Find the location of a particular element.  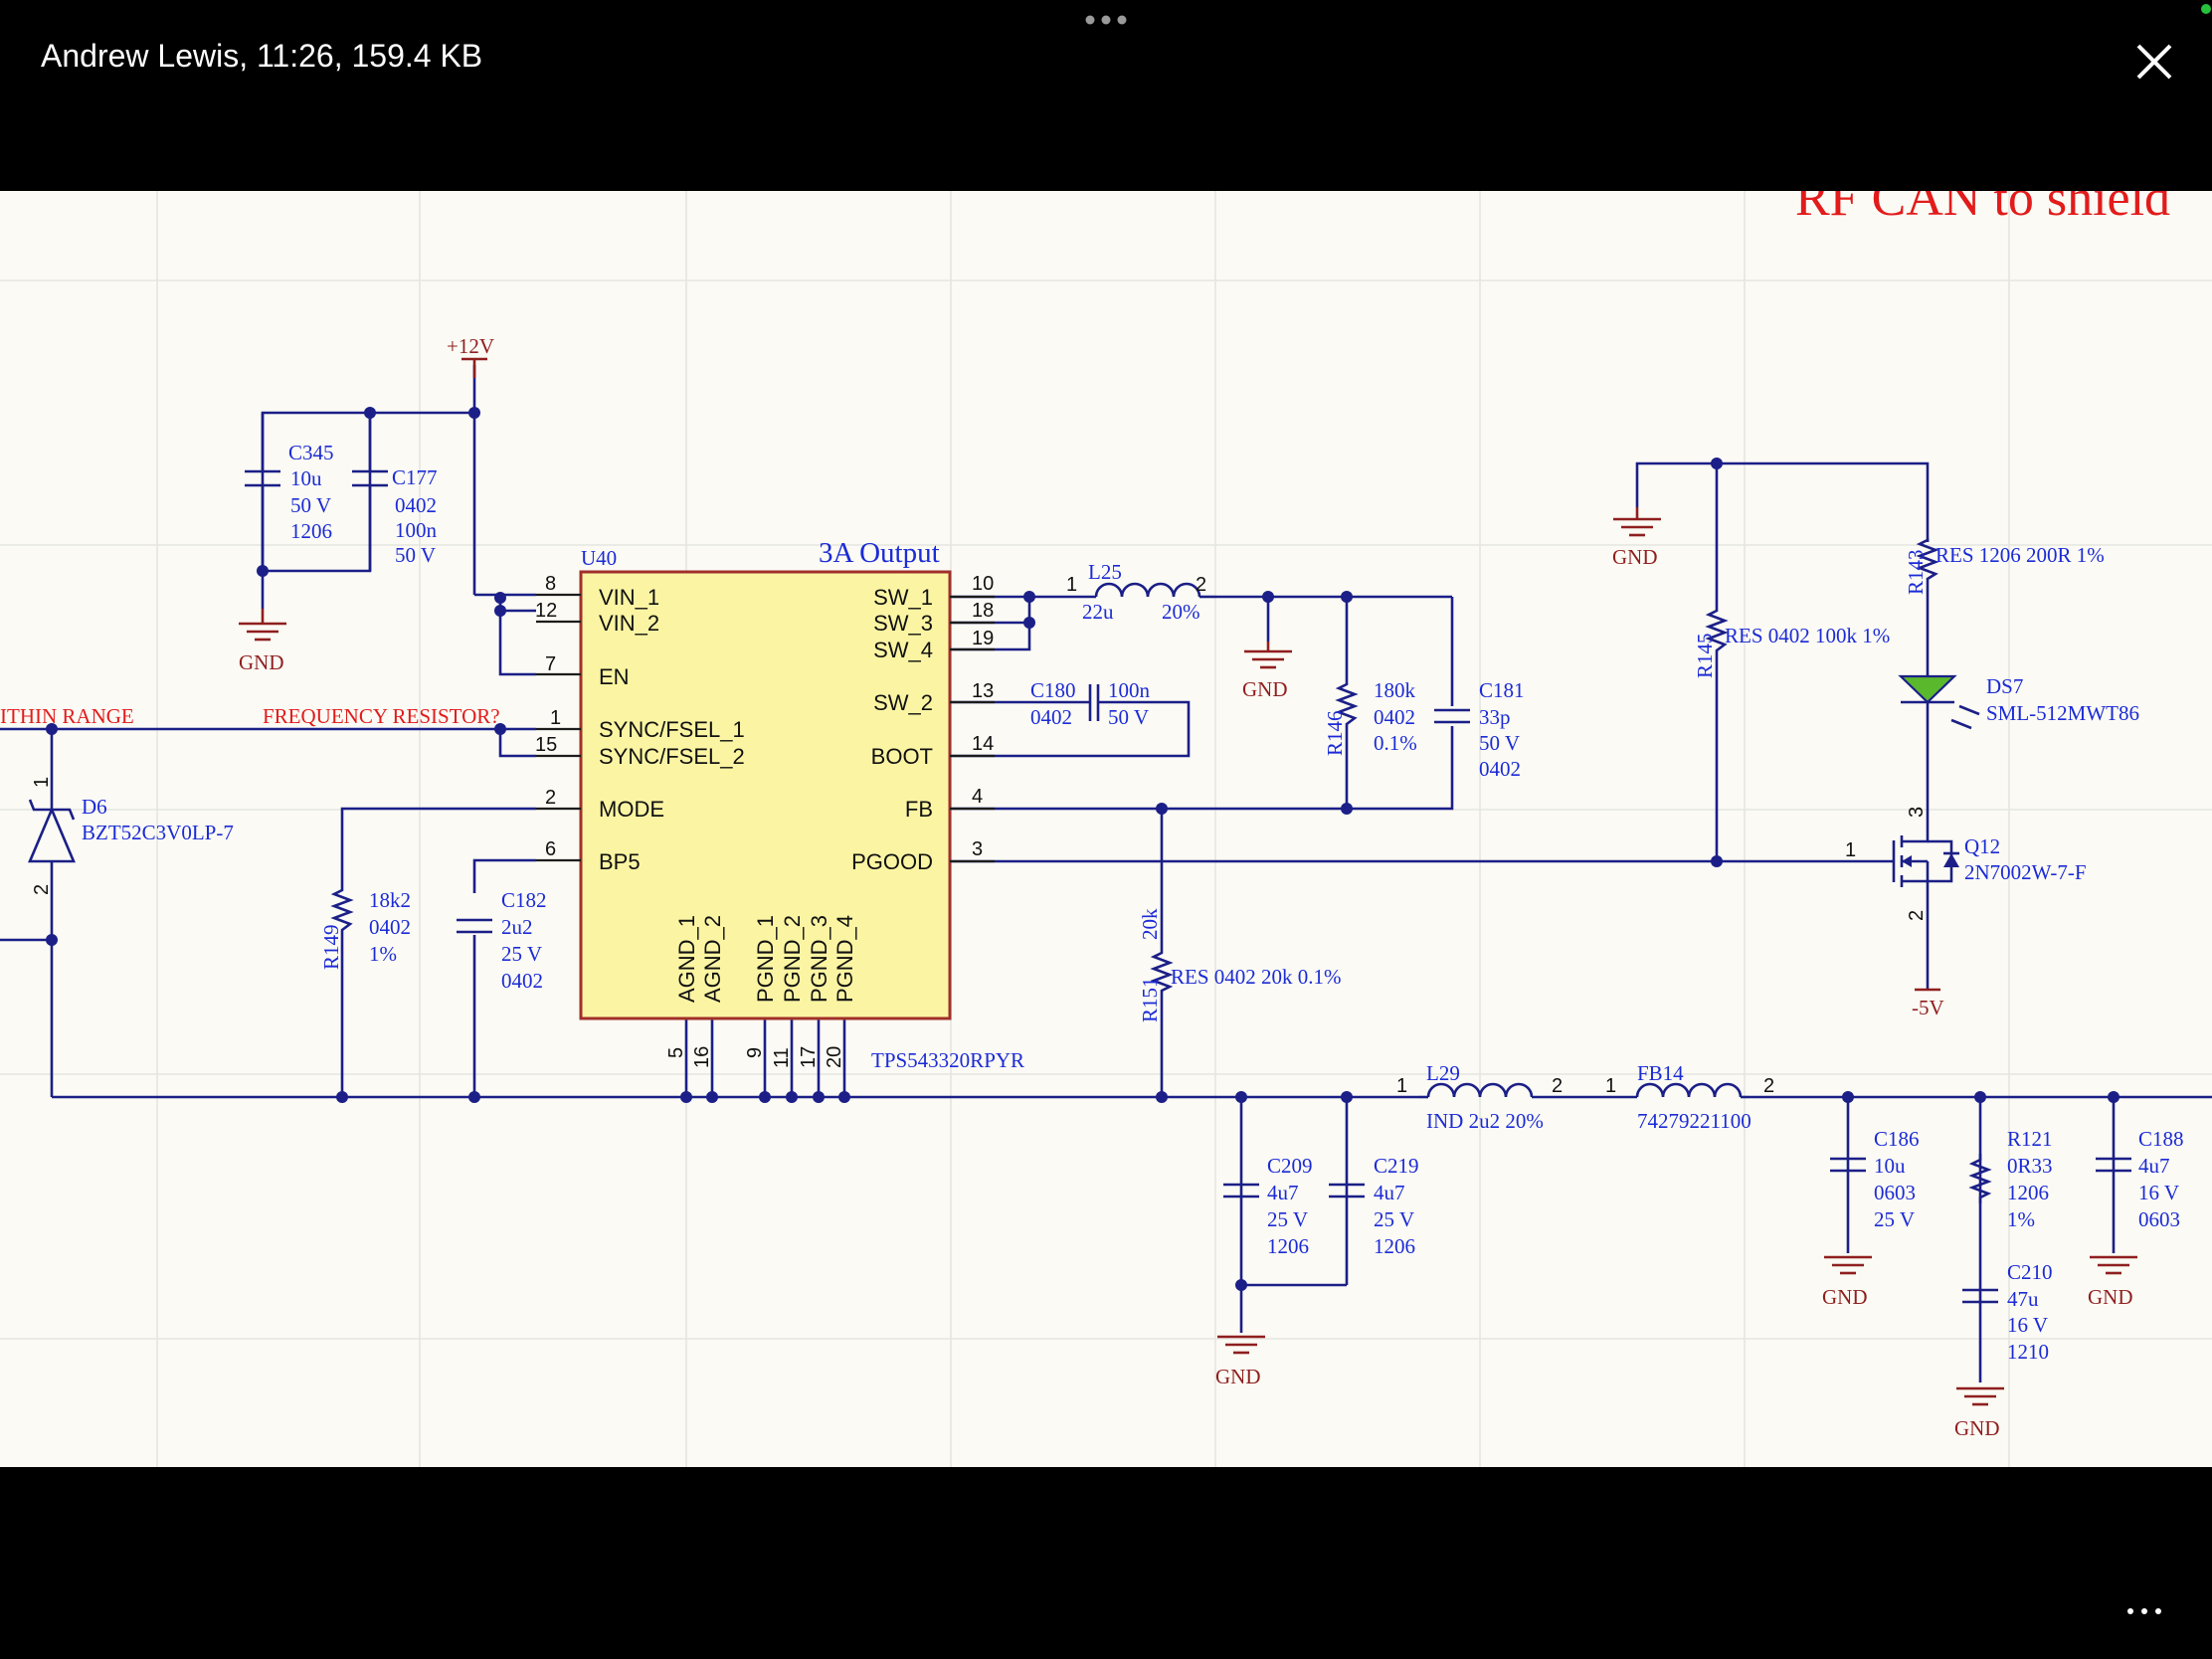

svg-text: GND is located at coordinates (1635, 557).